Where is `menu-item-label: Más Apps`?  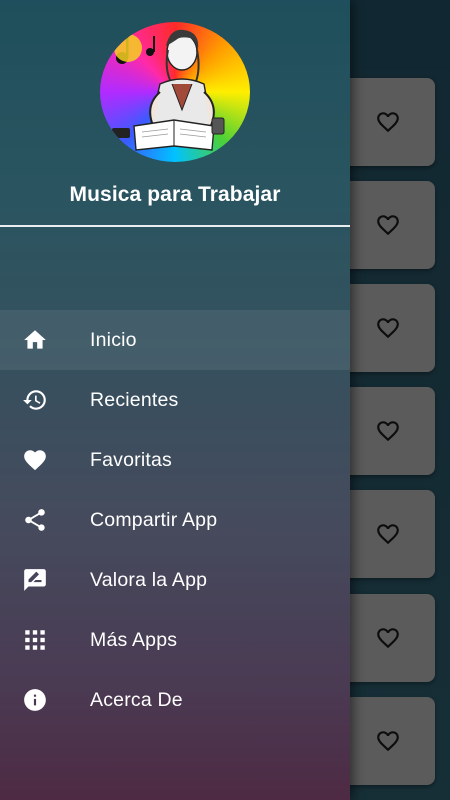 menu-item-label: Más Apps is located at coordinates (134, 639).